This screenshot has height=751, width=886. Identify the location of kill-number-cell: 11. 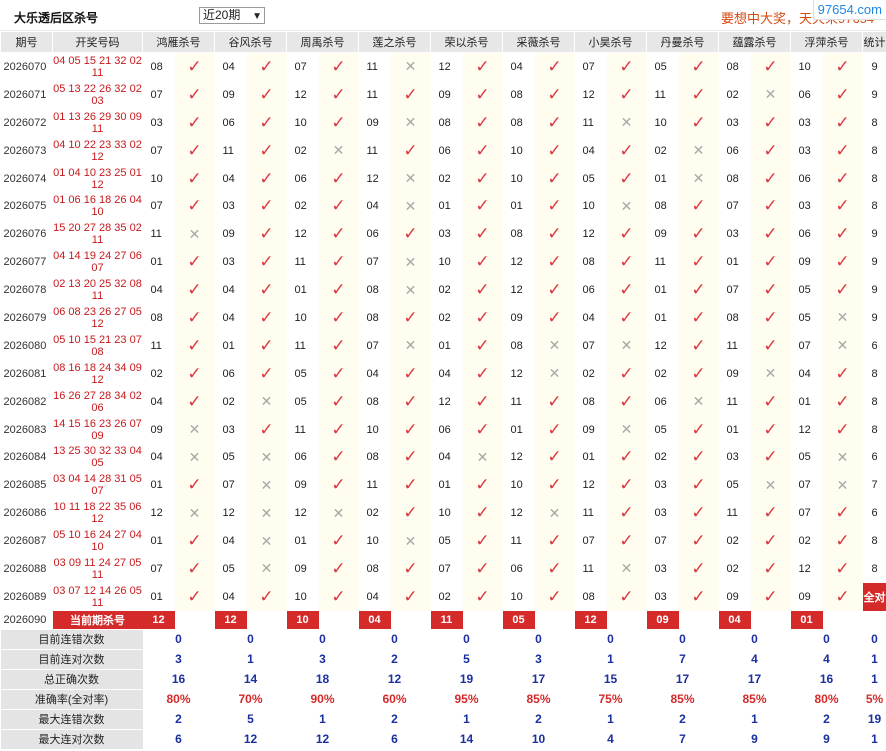
(372, 94).